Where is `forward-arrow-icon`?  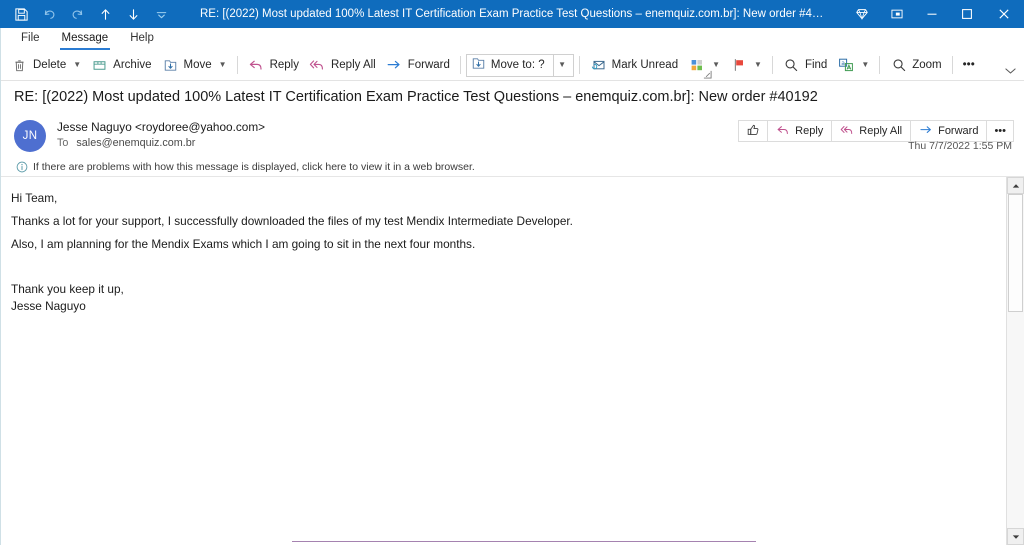 forward-arrow-icon is located at coordinates (926, 131).